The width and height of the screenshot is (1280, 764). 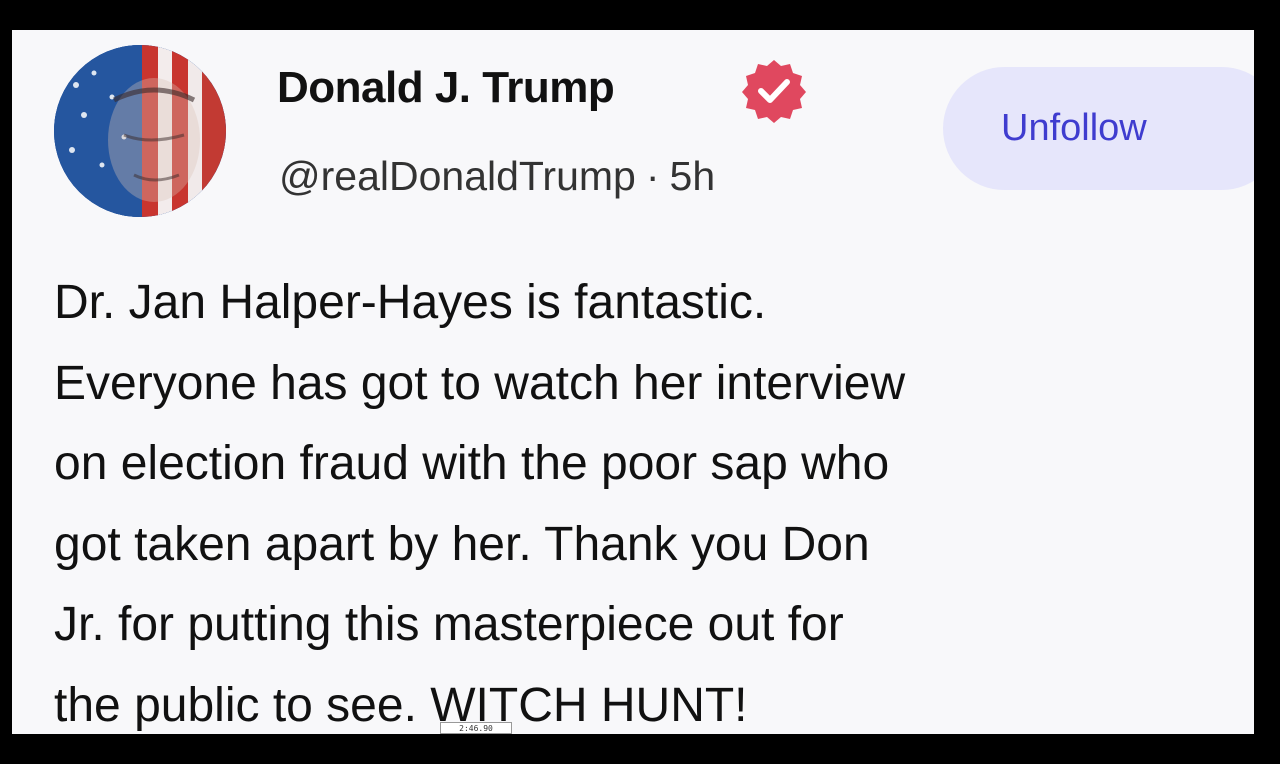 I want to click on verified-badge-icon, so click(x=774, y=90).